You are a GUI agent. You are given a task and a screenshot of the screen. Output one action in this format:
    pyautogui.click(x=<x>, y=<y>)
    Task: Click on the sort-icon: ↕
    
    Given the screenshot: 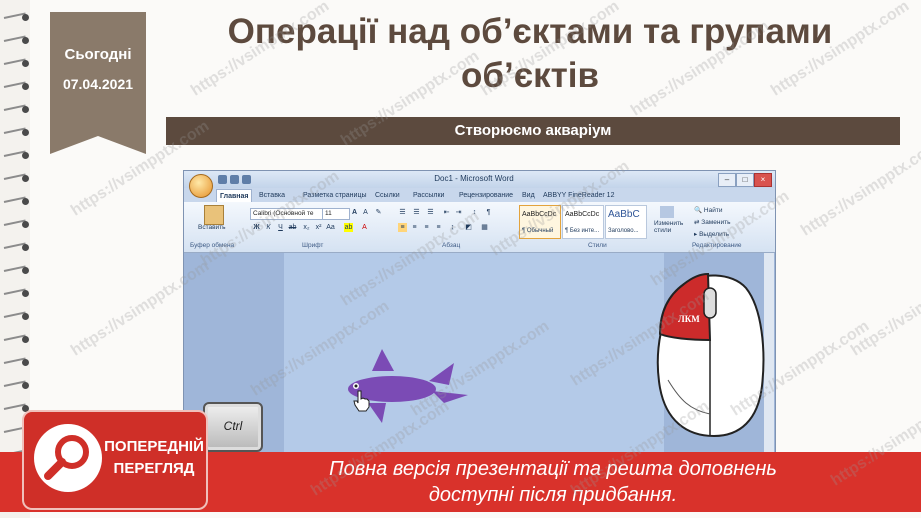 What is the action you would take?
    pyautogui.click(x=474, y=212)
    